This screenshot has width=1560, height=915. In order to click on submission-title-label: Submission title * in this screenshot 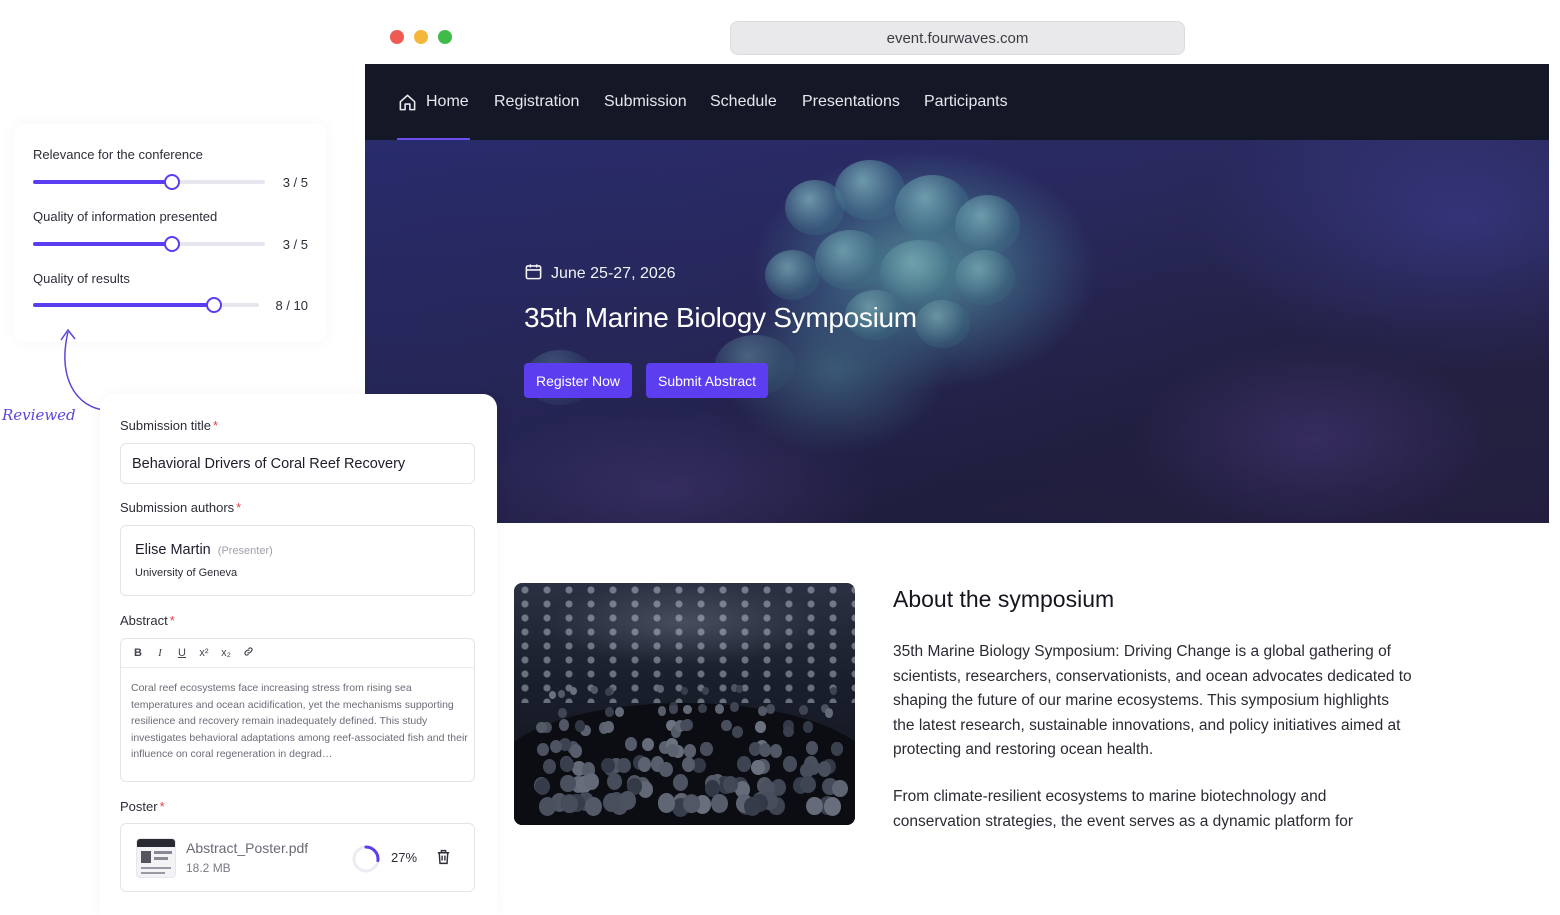, I will do `click(169, 425)`.